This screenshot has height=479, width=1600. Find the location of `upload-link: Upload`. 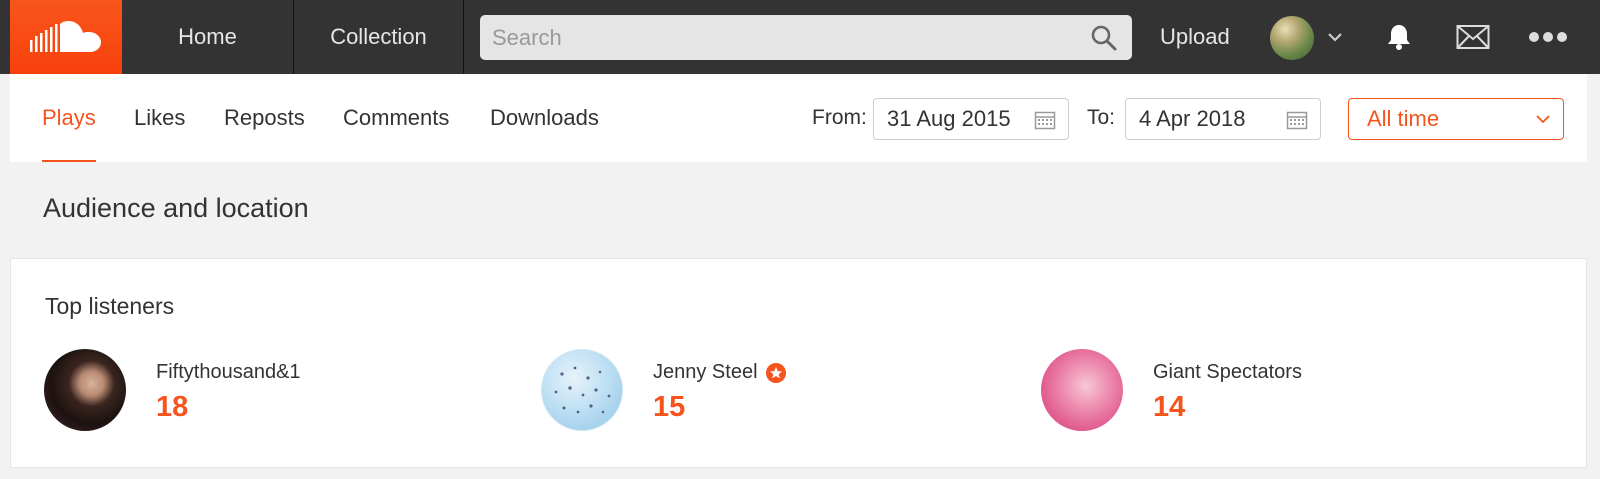

upload-link: Upload is located at coordinates (1195, 37).